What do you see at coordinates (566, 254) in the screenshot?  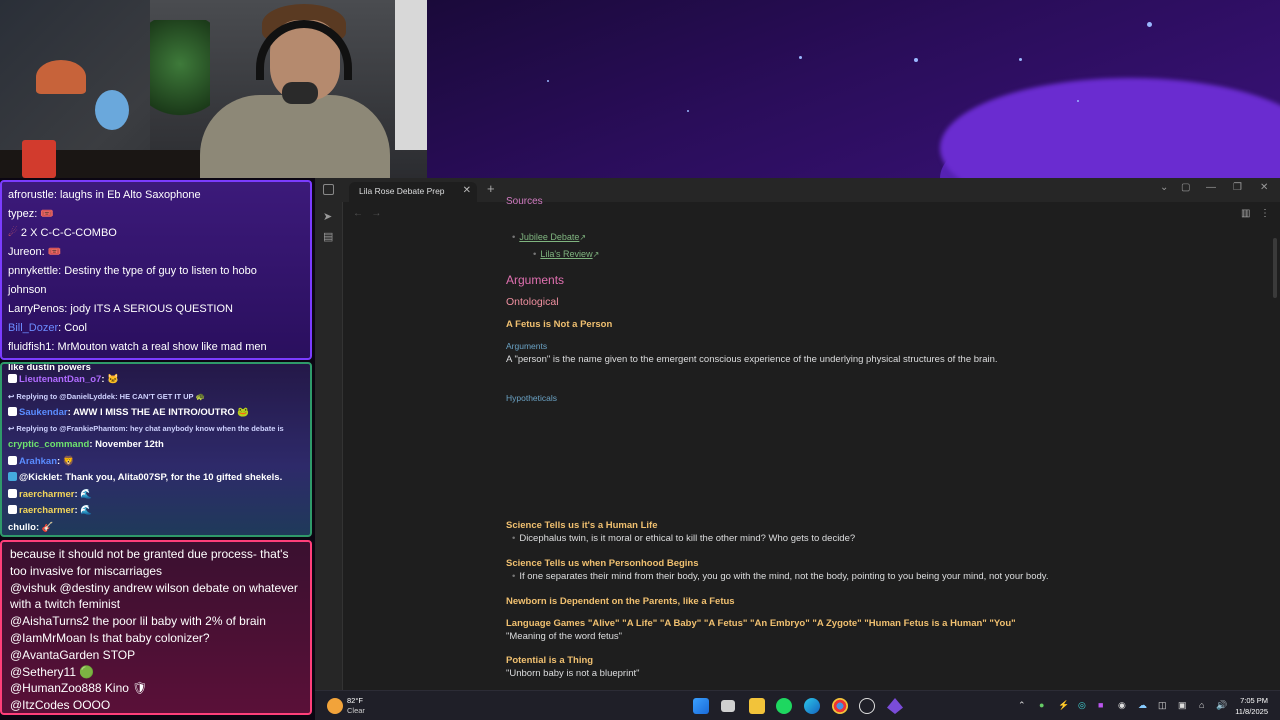 I see `link-lilas-review: Lila's Review` at bounding box center [566, 254].